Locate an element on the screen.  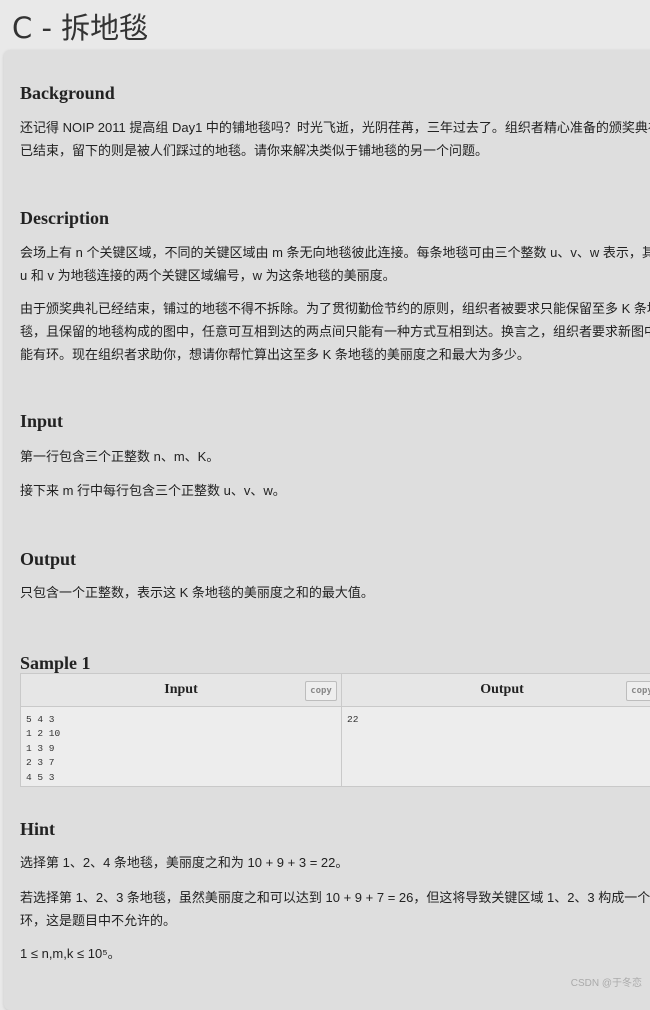
background-heading: Background is located at coordinates (67, 93).